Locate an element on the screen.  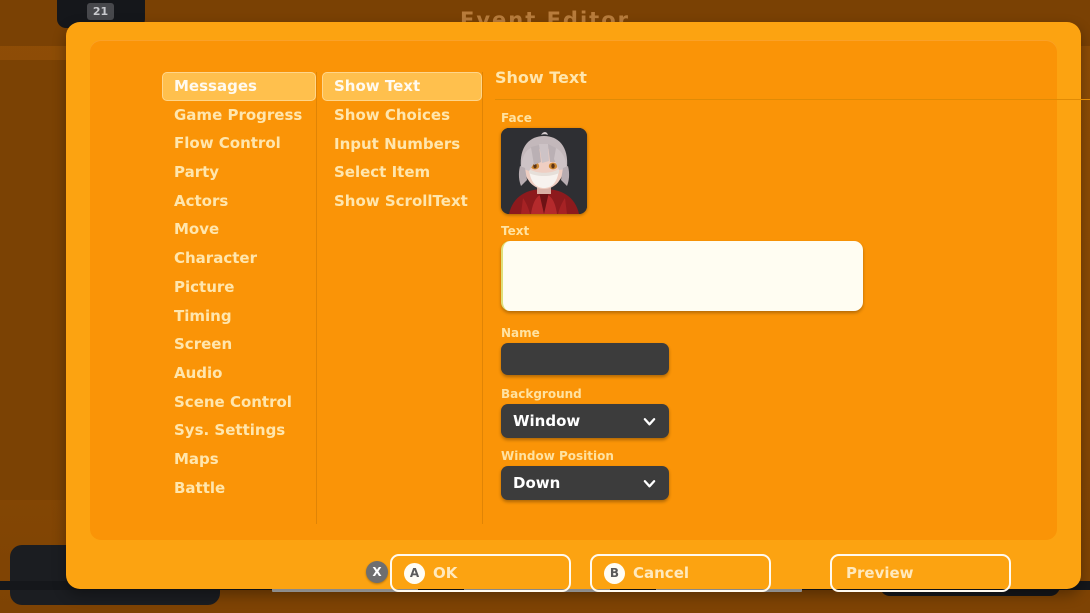
category-item-sys-settings: Sys. Settings is located at coordinates (239, 430).